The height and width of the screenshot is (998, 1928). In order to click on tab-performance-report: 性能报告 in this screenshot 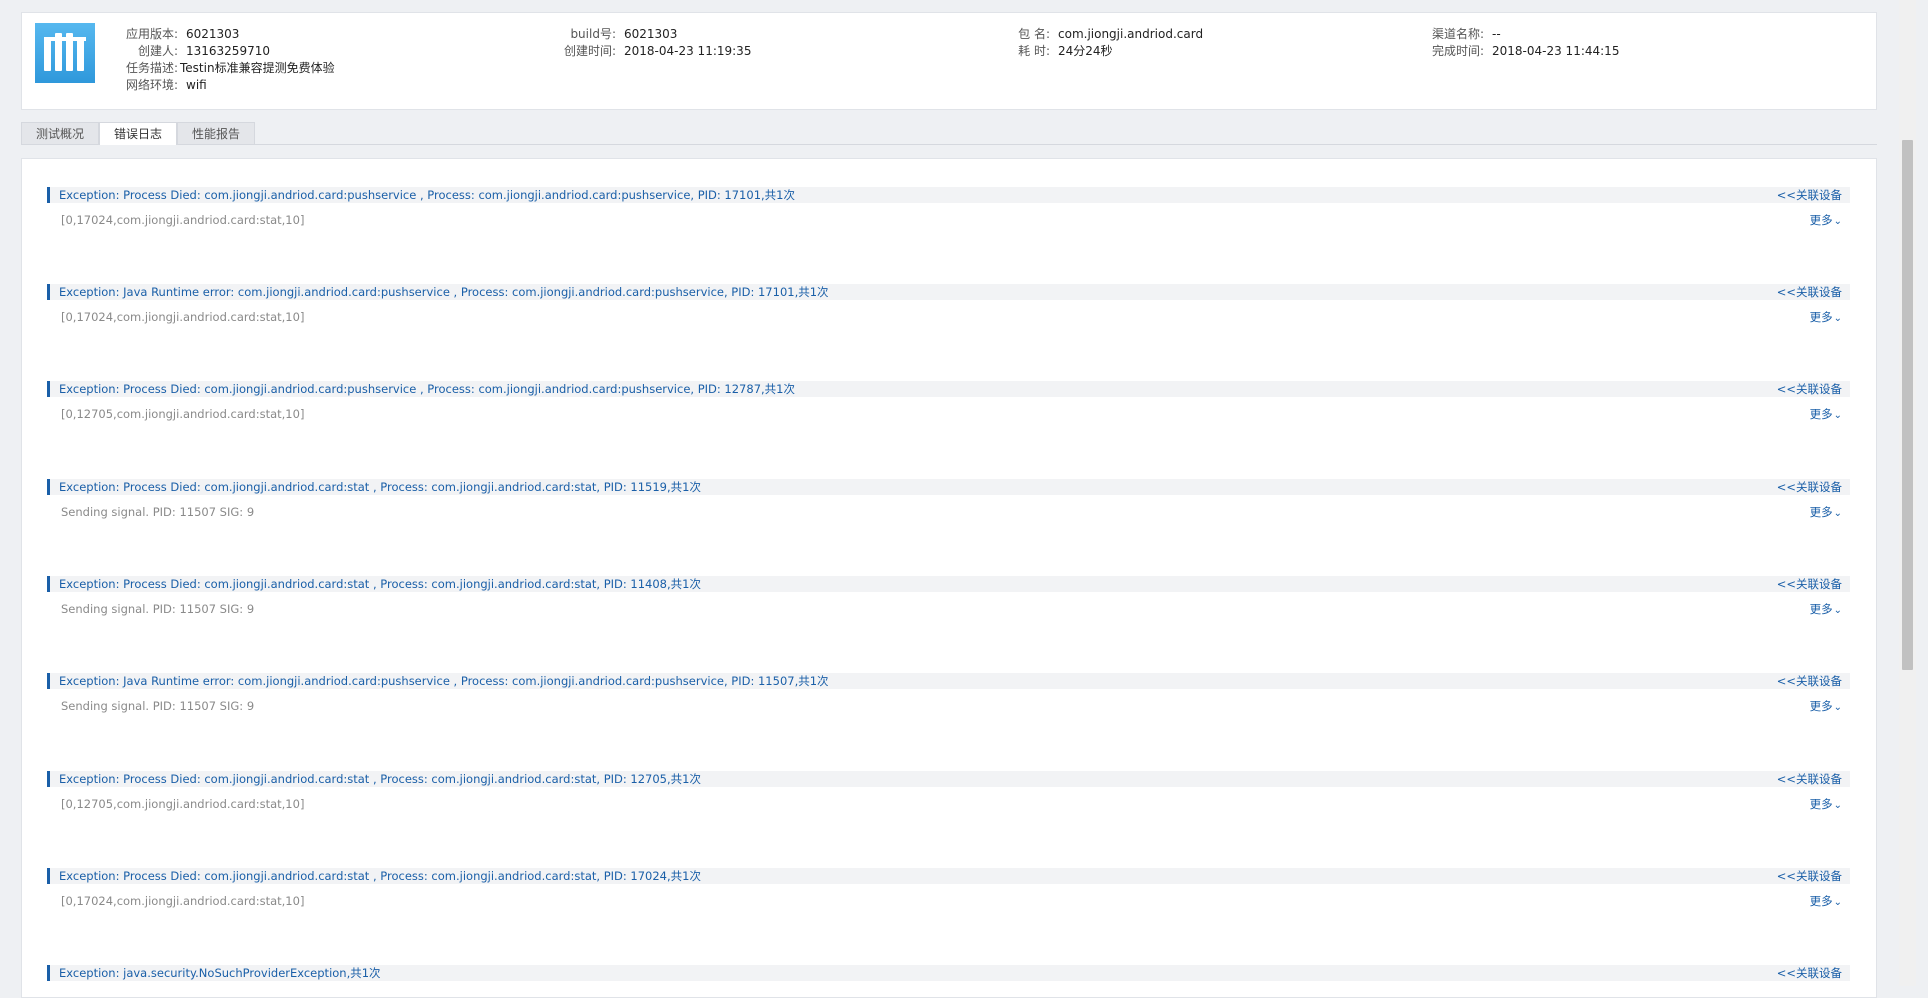, I will do `click(216, 133)`.